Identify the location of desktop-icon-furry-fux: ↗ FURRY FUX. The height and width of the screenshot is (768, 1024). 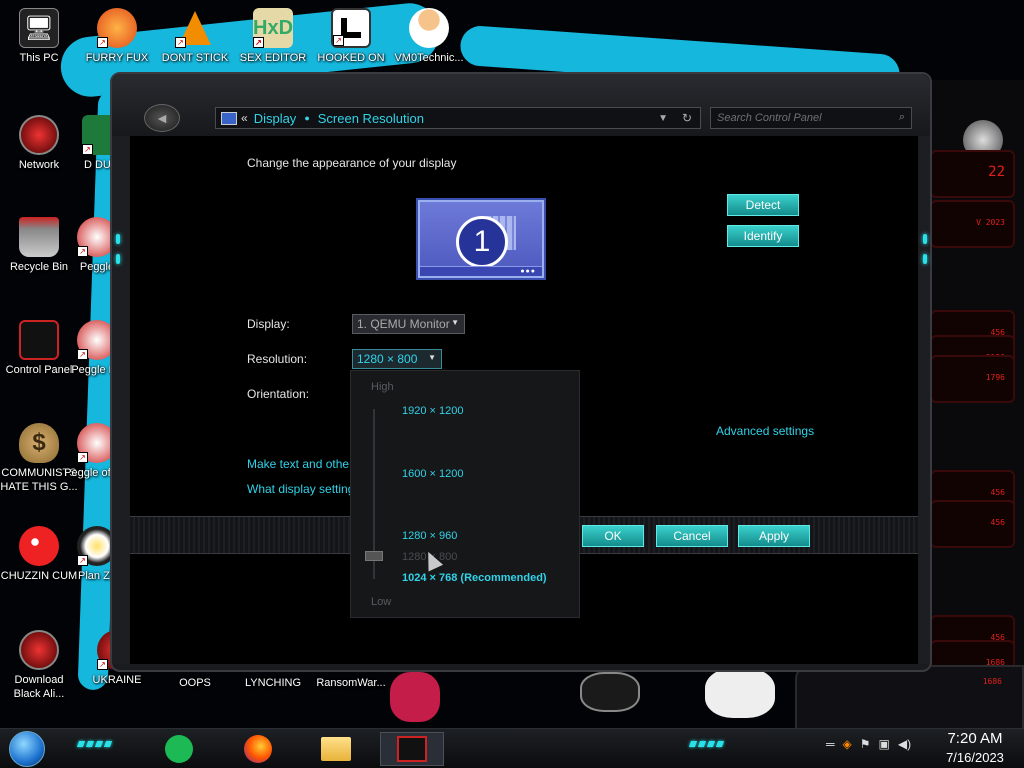
(117, 36).